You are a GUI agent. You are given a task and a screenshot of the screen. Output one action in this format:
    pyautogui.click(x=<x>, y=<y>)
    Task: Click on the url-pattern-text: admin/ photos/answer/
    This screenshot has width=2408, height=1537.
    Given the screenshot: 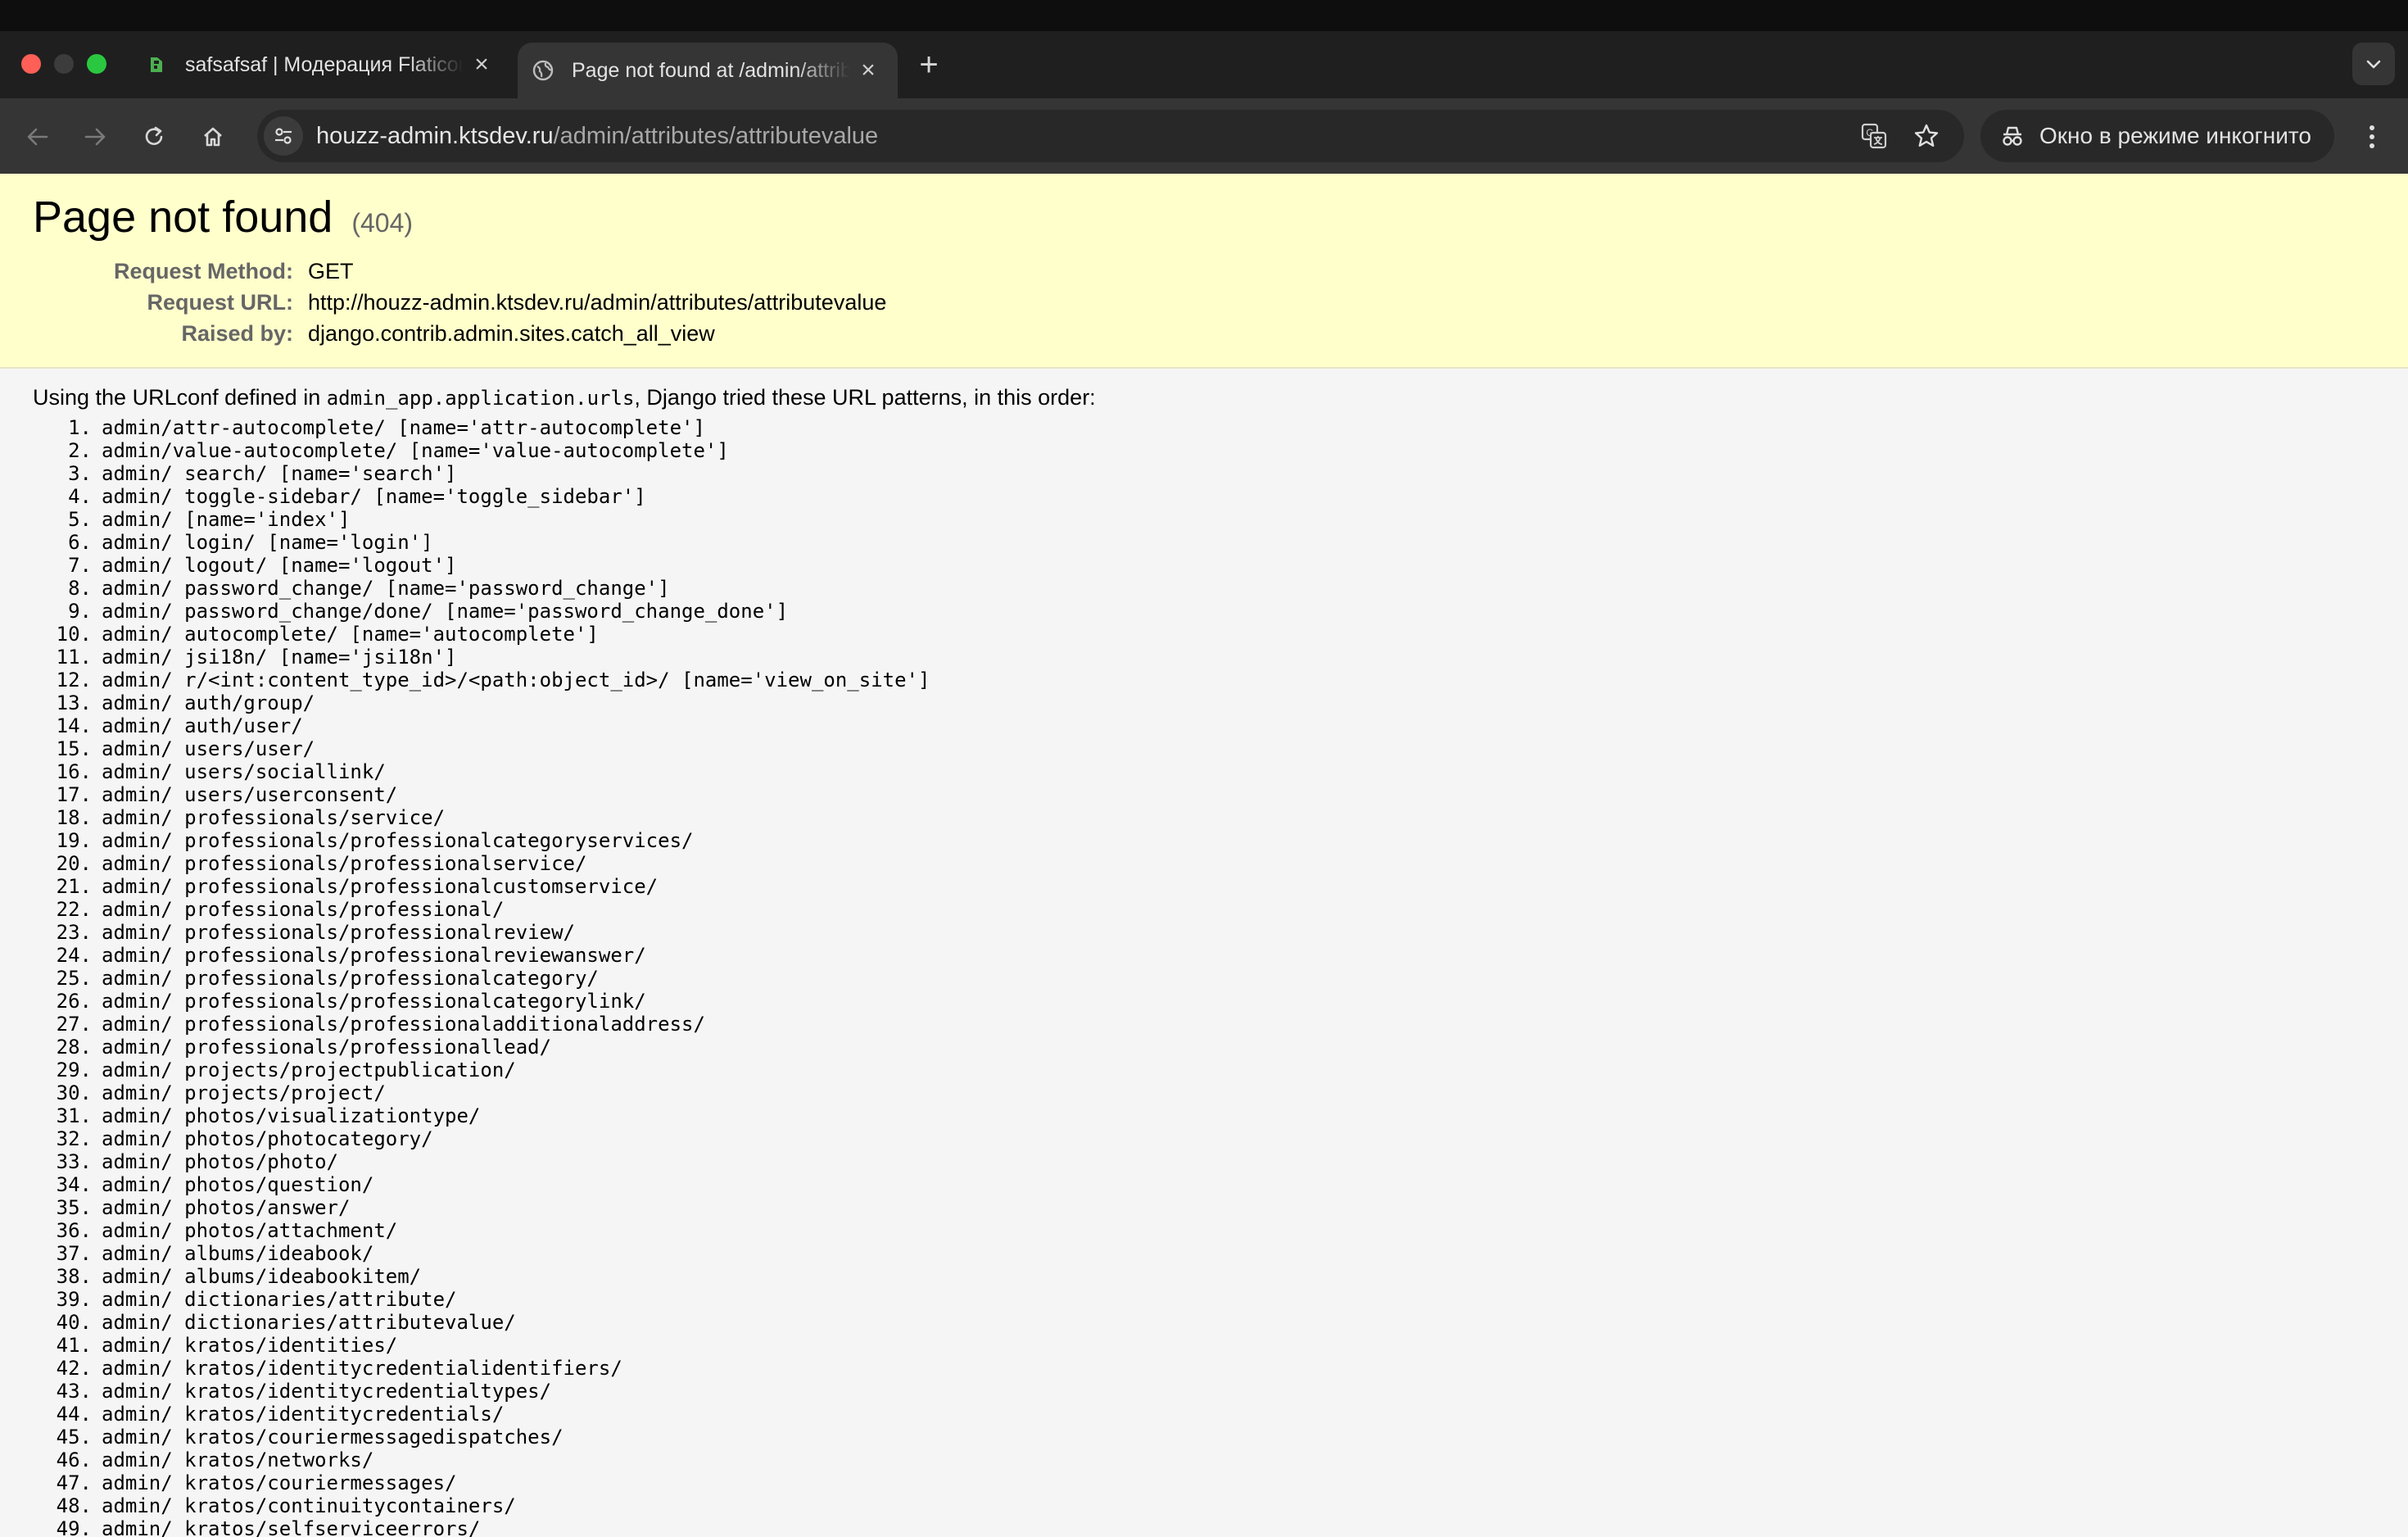 What is the action you would take?
    pyautogui.click(x=226, y=1207)
    